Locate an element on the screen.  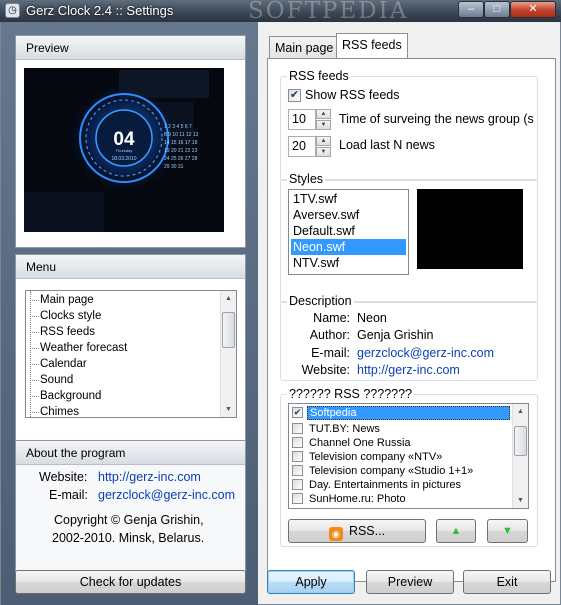
check-for-updates-button: Check for updates is located at coordinates (130, 582).